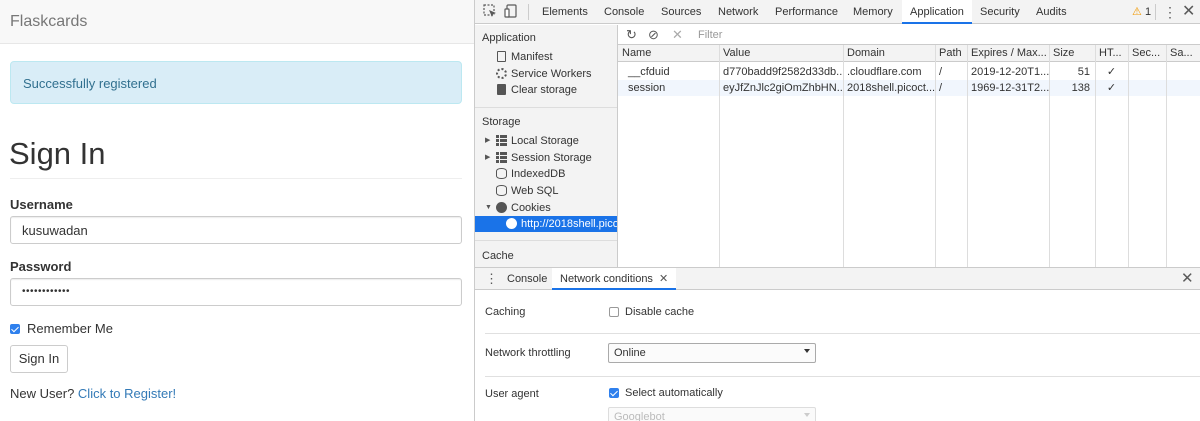  I want to click on column-header-size: Size, so click(1072, 53).